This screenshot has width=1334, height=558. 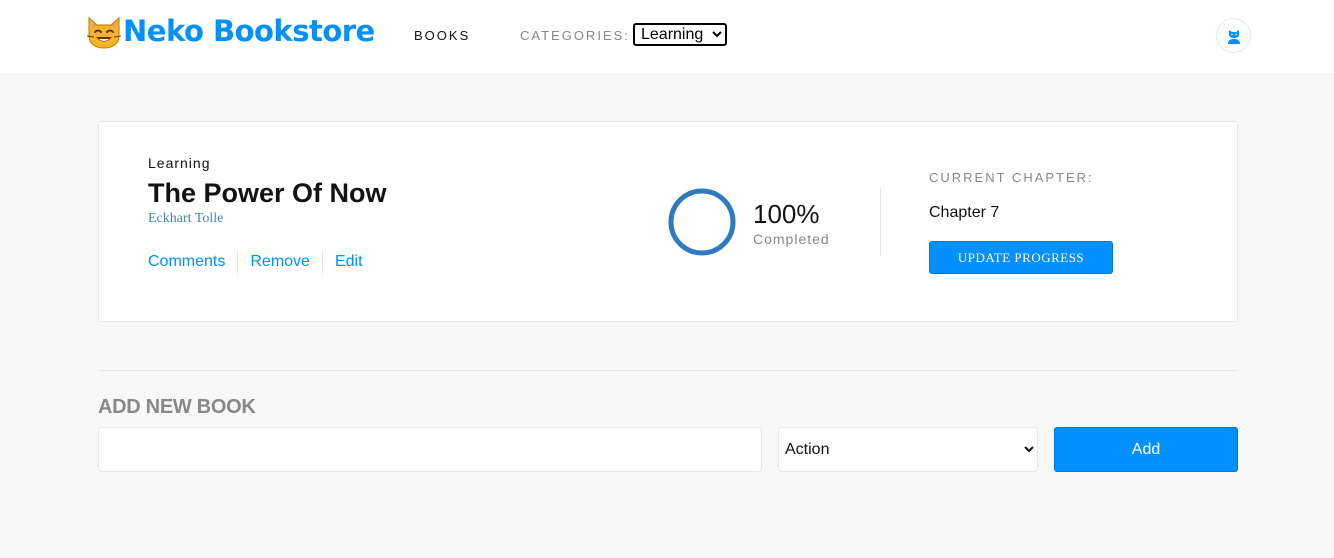 What do you see at coordinates (791, 239) in the screenshot?
I see `progress-label: Completed` at bounding box center [791, 239].